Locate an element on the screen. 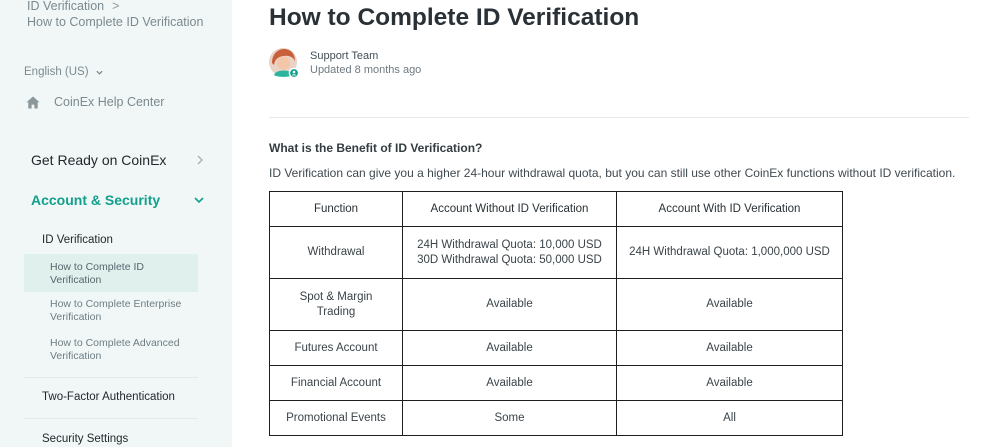 The height and width of the screenshot is (447, 1000). support-avatar-icon is located at coordinates (284, 63).